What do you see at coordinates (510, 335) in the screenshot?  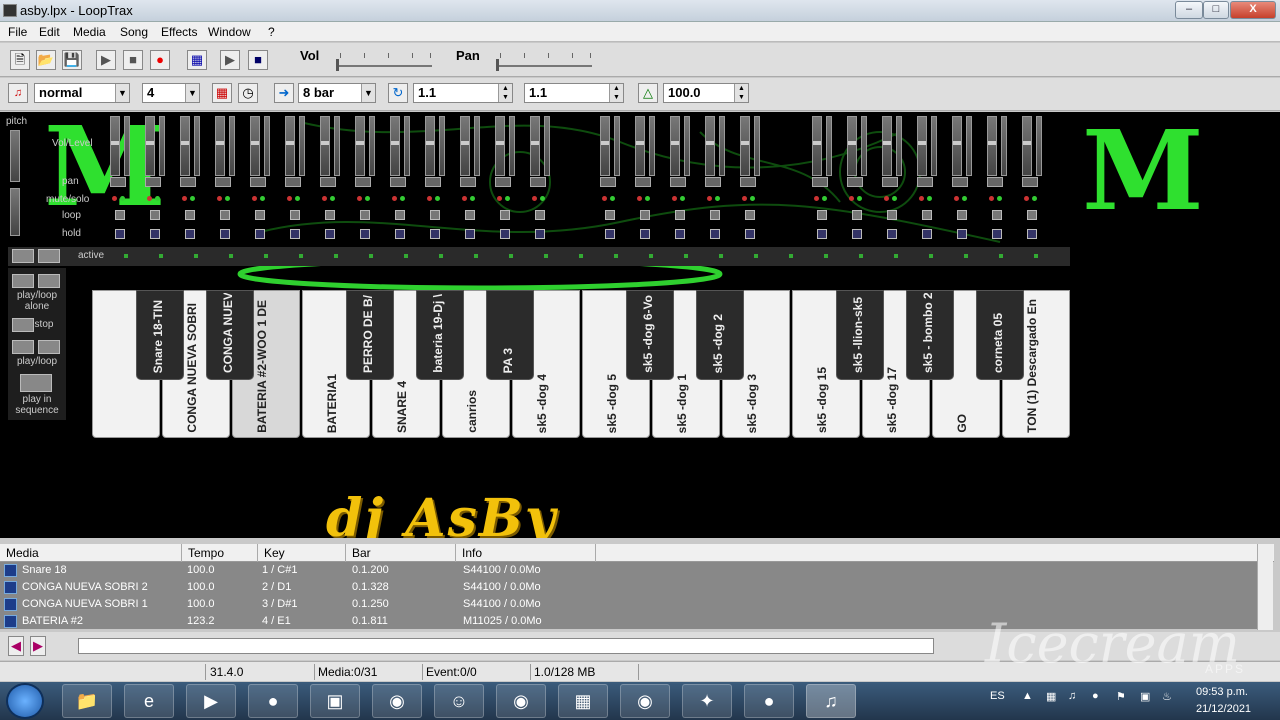 I see `sample-key-black: PA 3` at bounding box center [510, 335].